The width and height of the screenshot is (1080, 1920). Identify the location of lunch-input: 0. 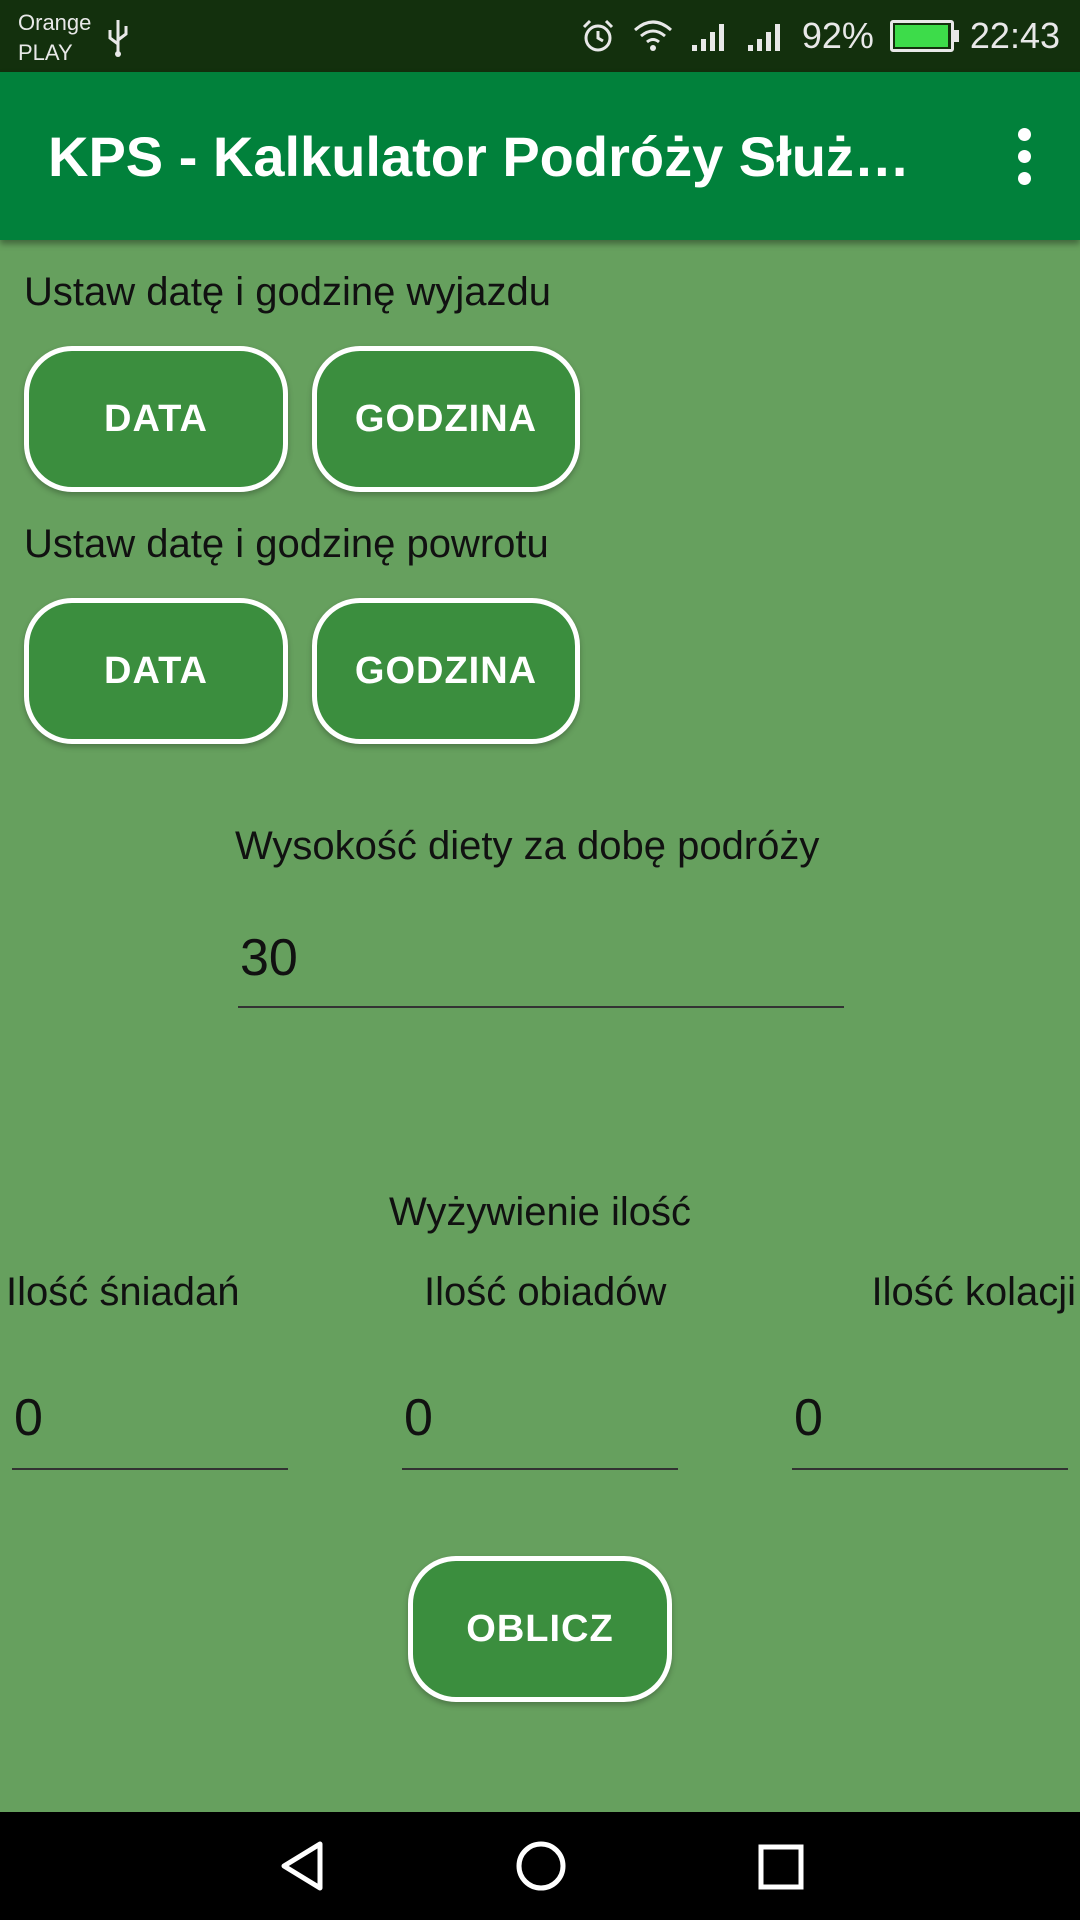
(540, 1429).